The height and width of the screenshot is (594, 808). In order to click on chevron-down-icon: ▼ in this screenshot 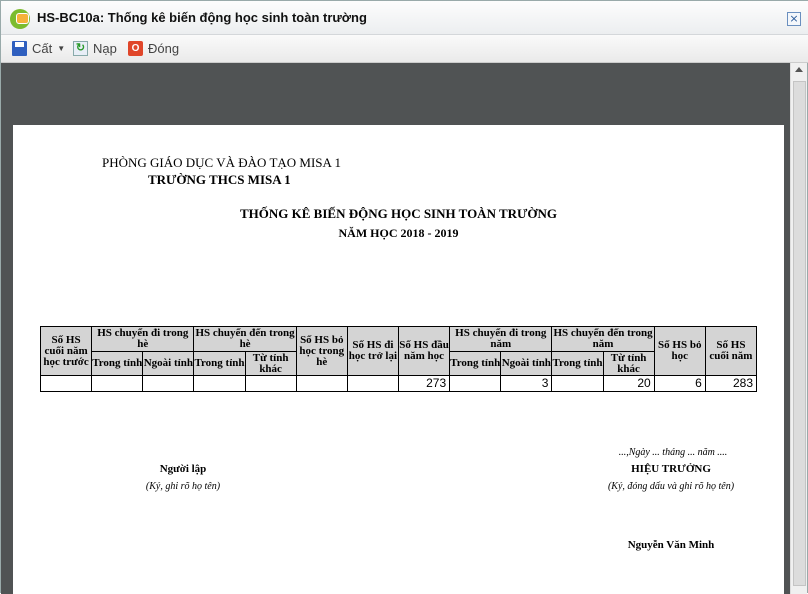, I will do `click(61, 48)`.